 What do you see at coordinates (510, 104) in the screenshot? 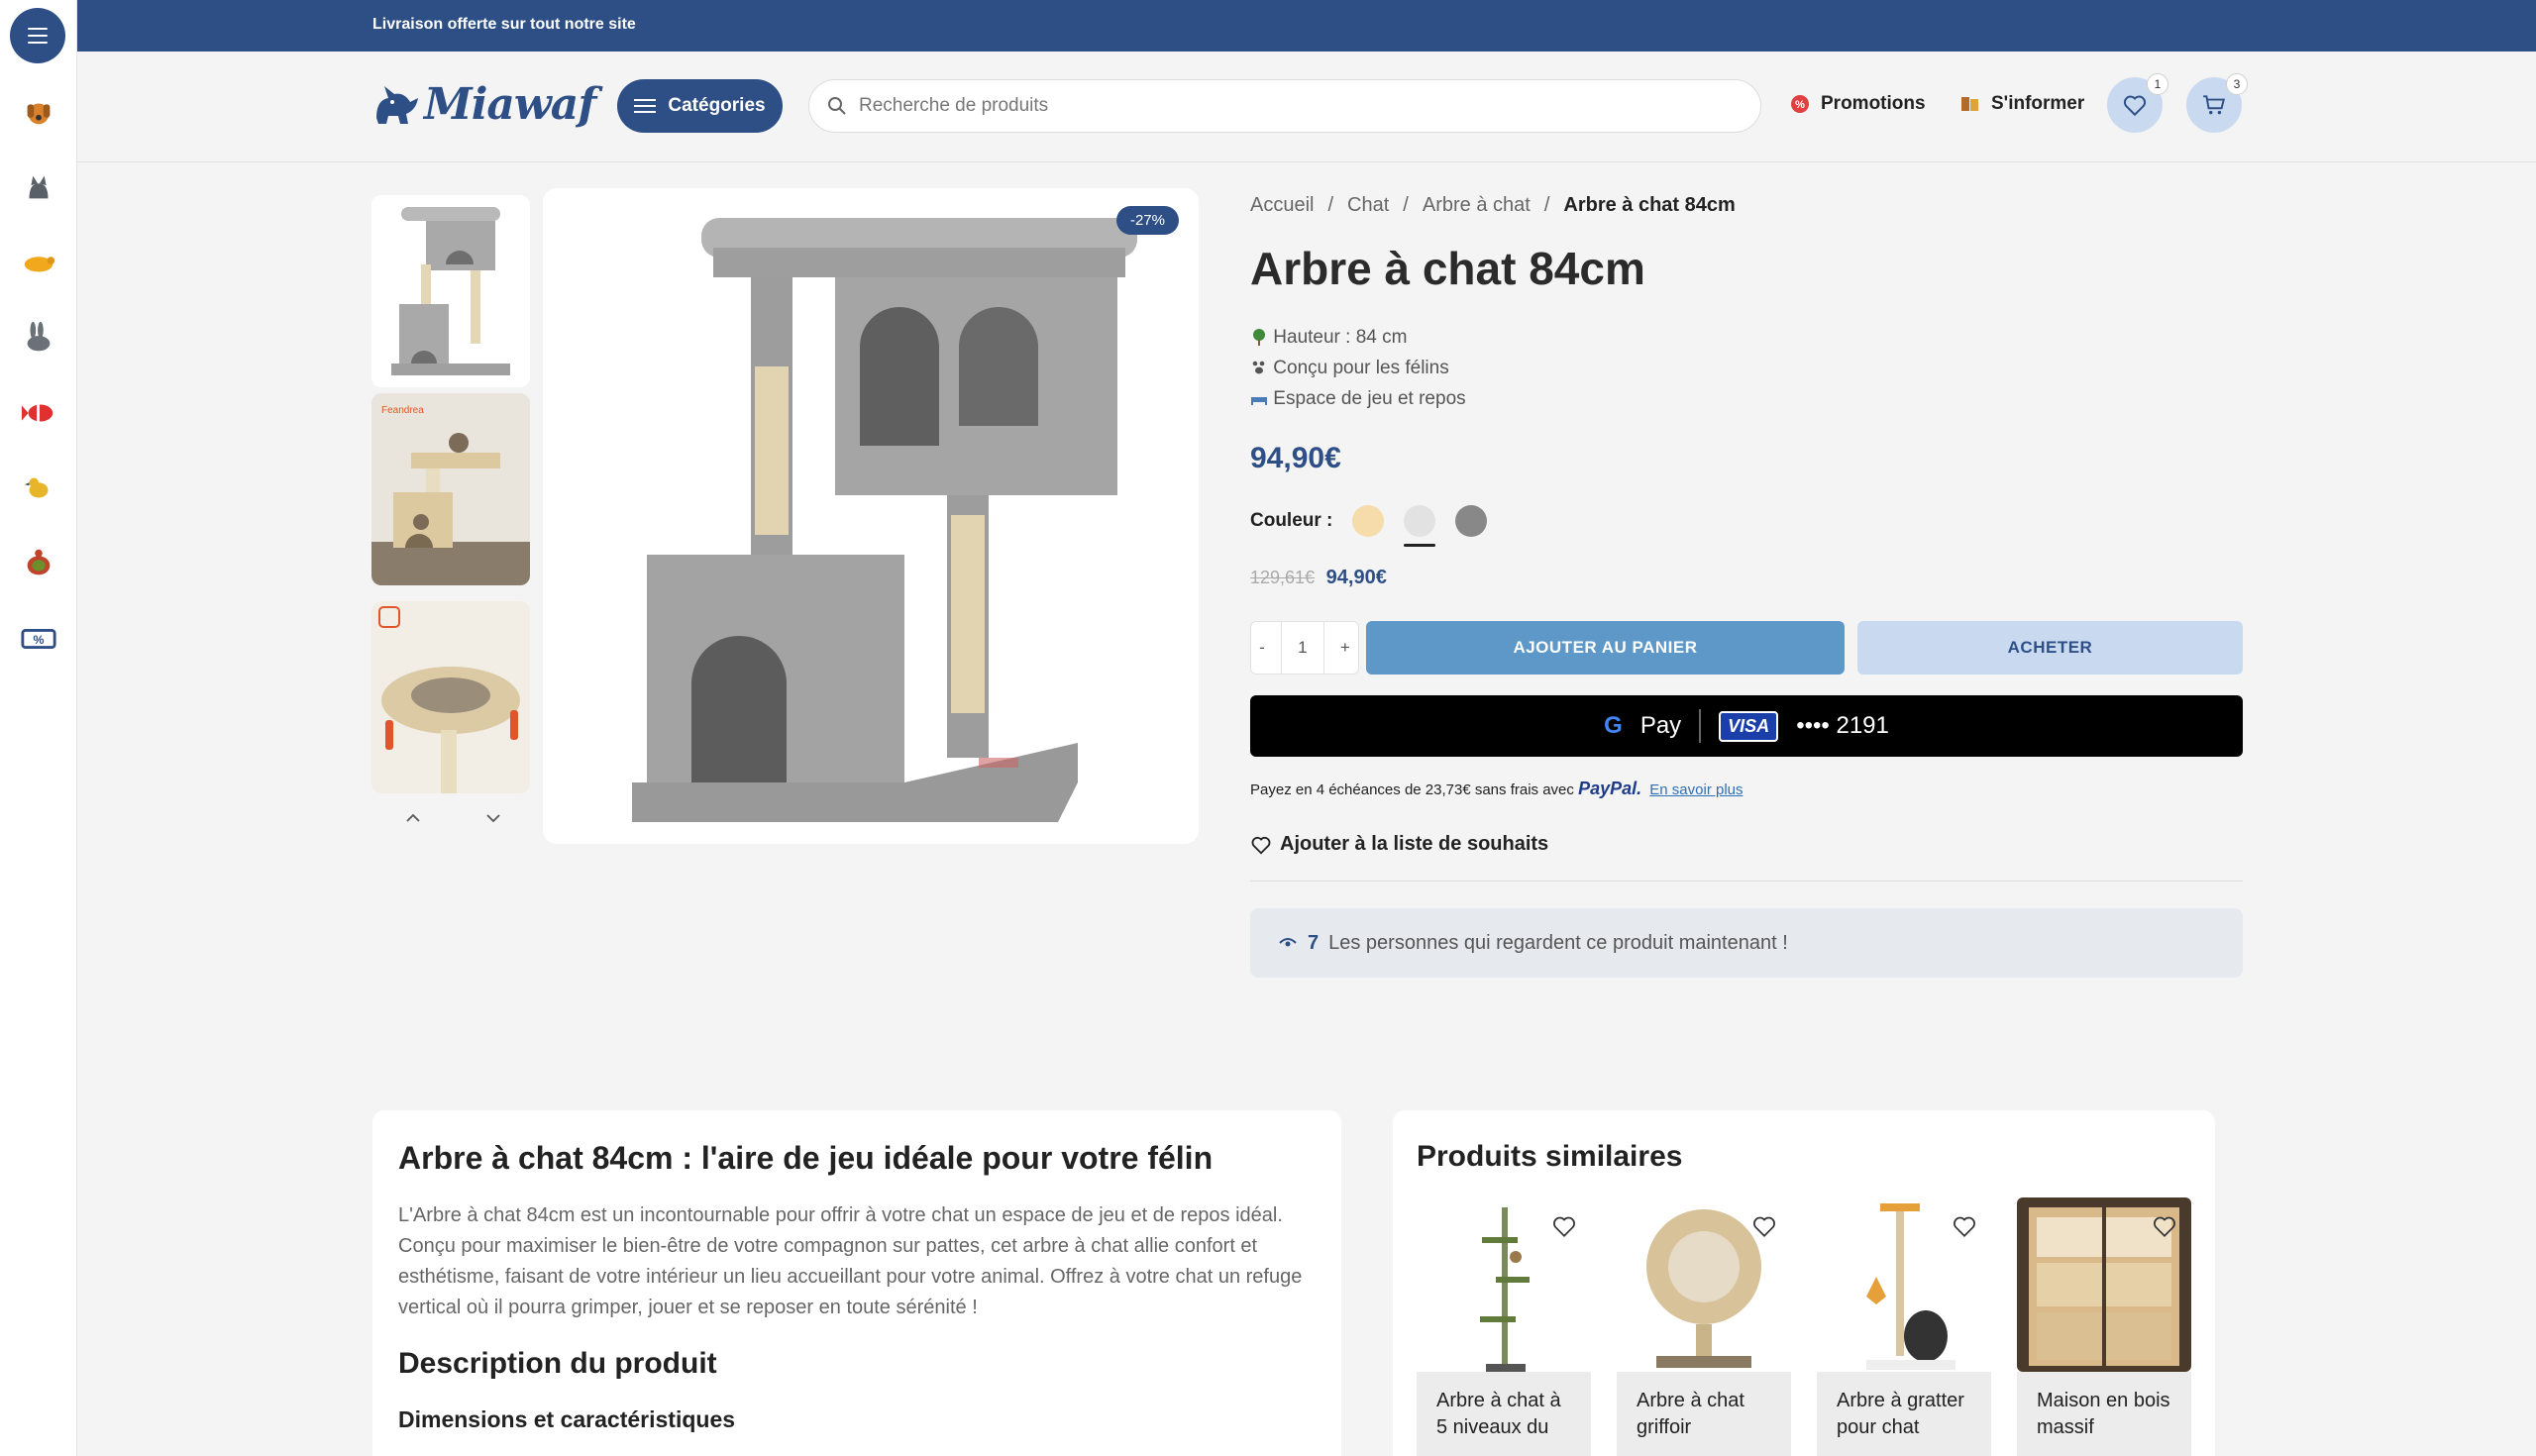
I see `logo-text: Miawaf` at bounding box center [510, 104].